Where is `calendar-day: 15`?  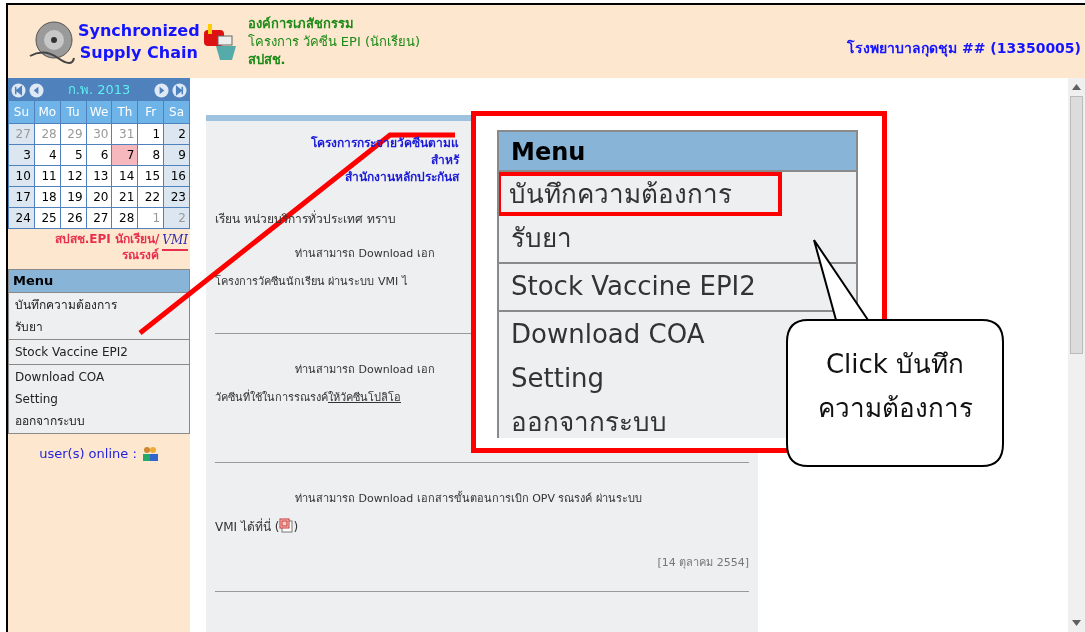
calendar-day: 15 is located at coordinates (151, 176).